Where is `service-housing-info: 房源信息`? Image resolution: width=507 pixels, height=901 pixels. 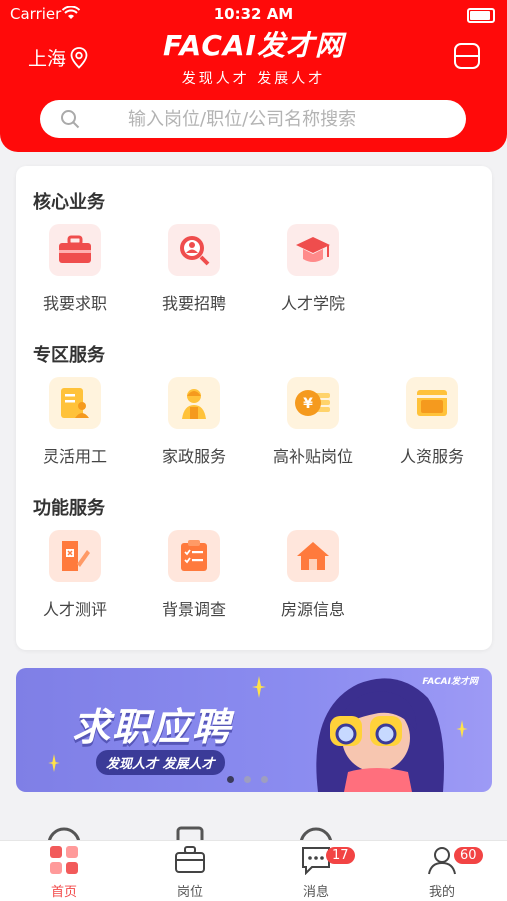
service-housing-info: 房源信息 is located at coordinates (313, 575).